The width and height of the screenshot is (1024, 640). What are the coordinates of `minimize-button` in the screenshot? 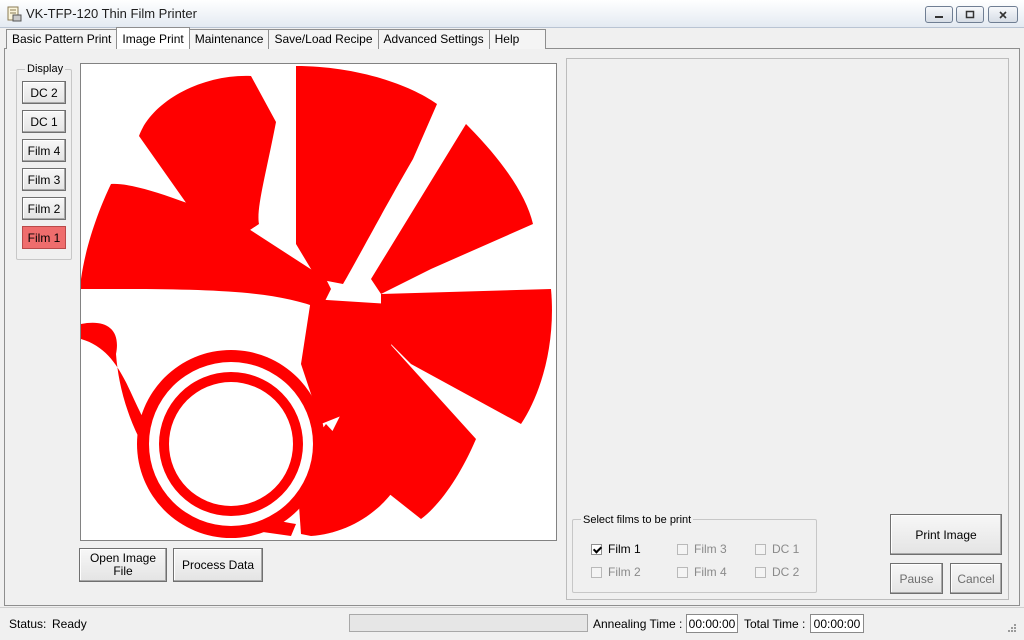 It's located at (939, 14).